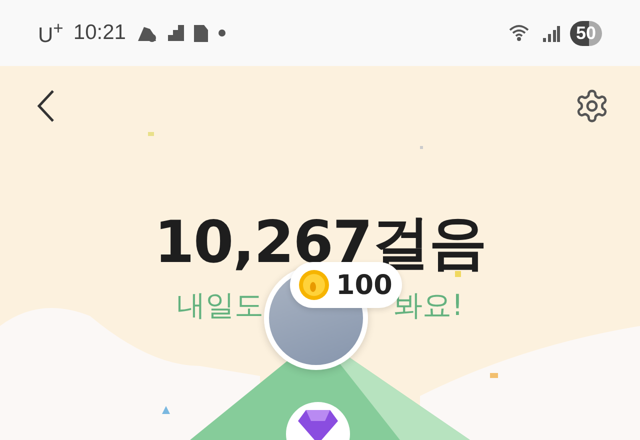 The height and width of the screenshot is (440, 640). Describe the element at coordinates (220, 305) in the screenshot. I see `message-text: 내일도` at that location.